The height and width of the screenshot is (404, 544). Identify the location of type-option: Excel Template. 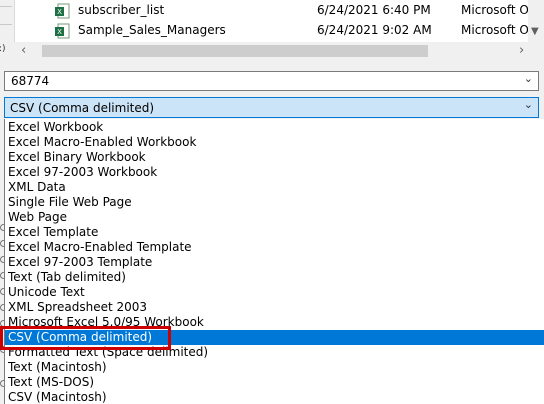
(274, 232).